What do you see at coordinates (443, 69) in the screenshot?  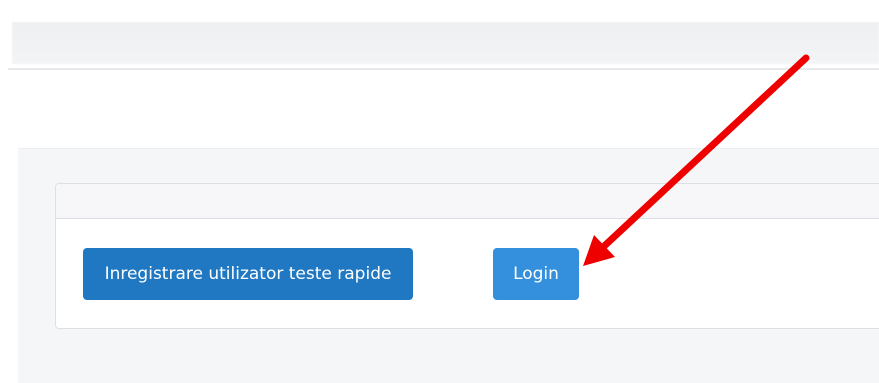 I see `header-divider` at bounding box center [443, 69].